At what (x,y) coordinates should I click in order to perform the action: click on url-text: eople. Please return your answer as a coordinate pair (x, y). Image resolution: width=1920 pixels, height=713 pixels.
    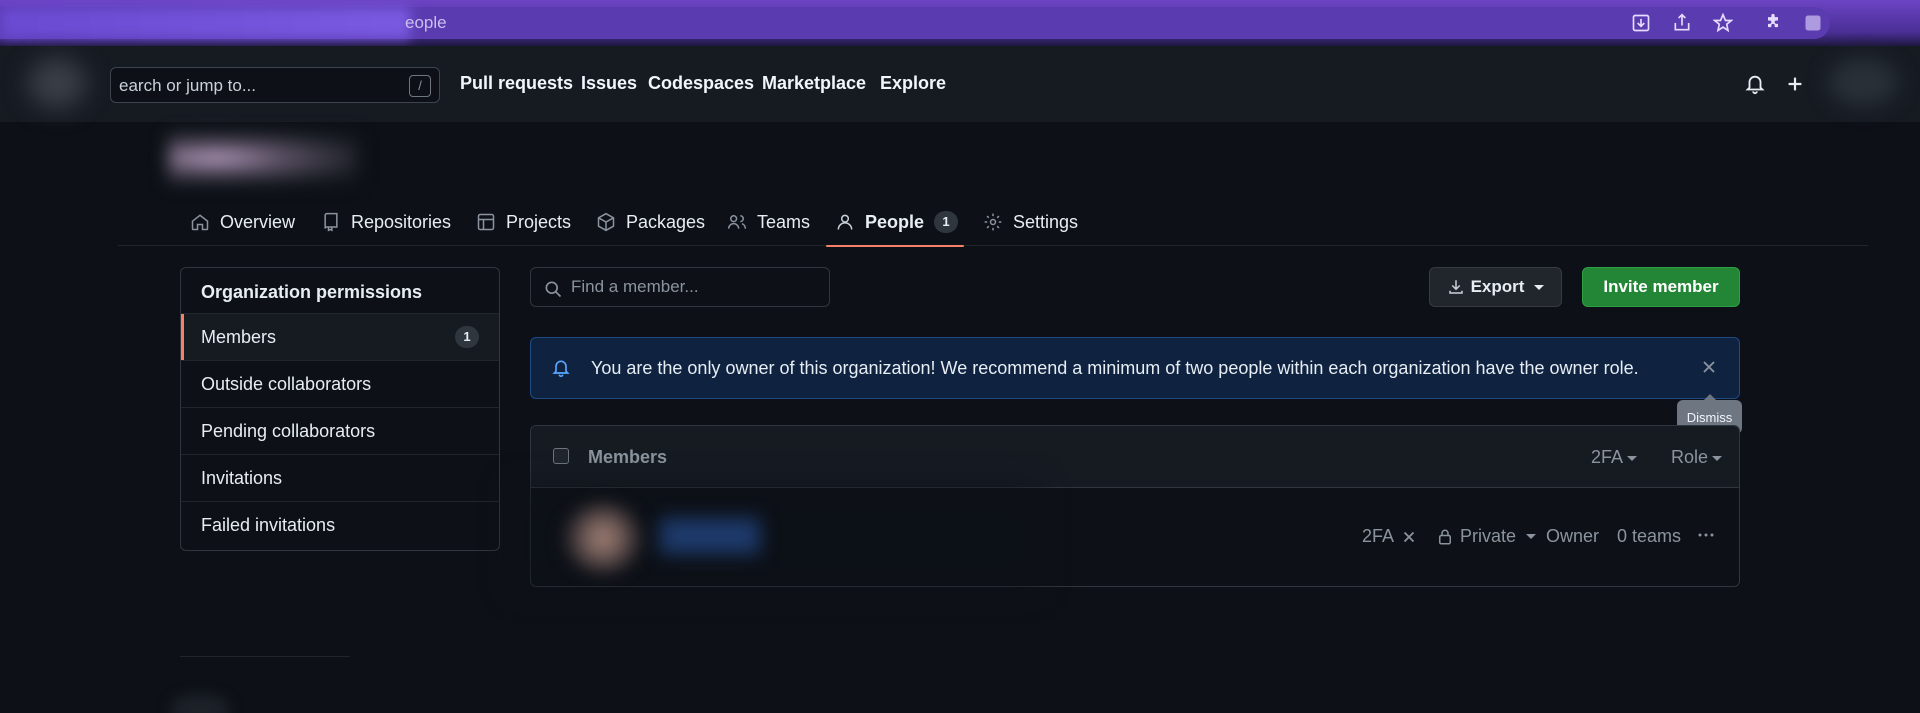
    Looking at the image, I should click on (426, 22).